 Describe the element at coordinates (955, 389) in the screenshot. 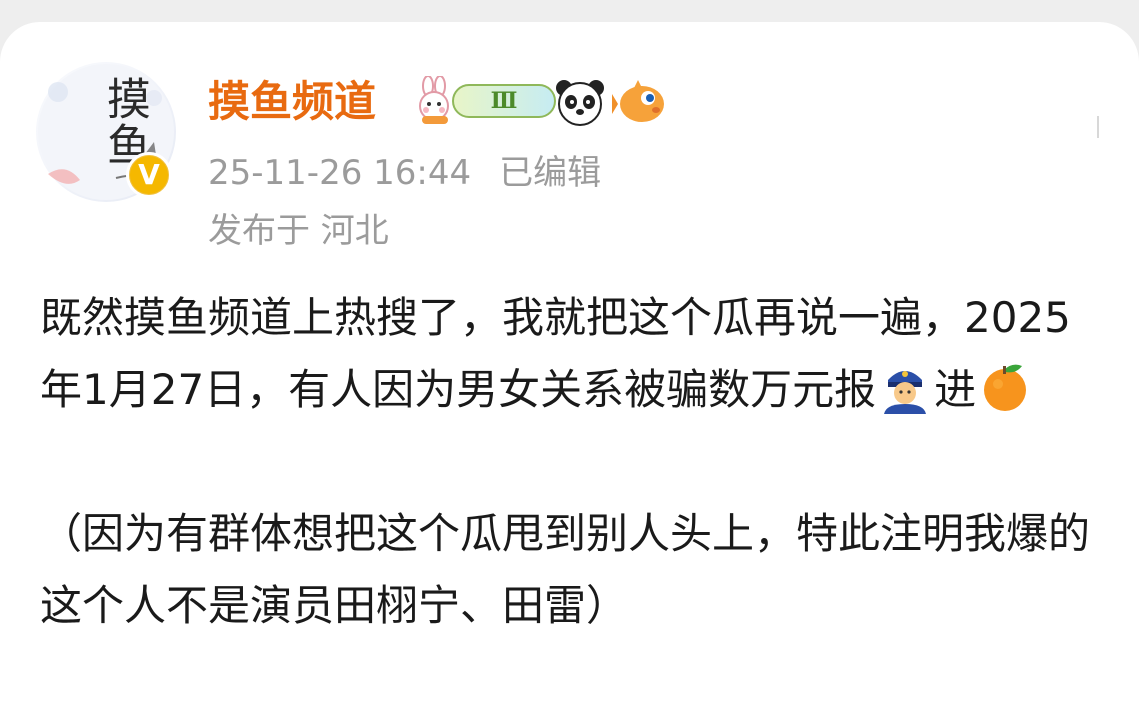

I see `content-text-after: 进` at that location.